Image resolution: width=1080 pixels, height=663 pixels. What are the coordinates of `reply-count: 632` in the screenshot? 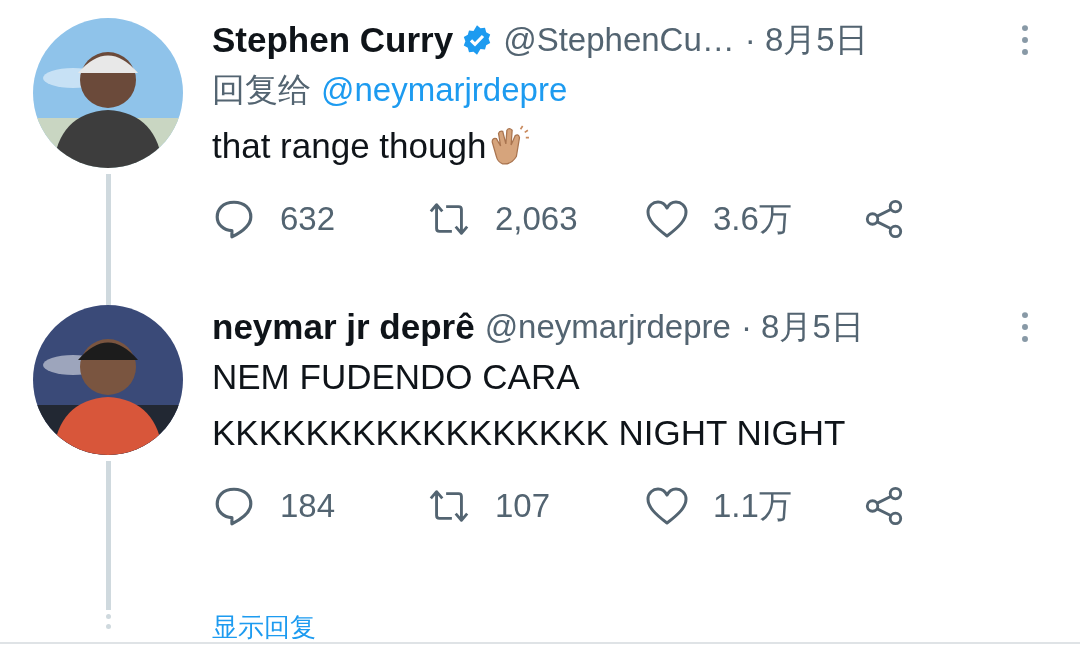 It's located at (308, 219).